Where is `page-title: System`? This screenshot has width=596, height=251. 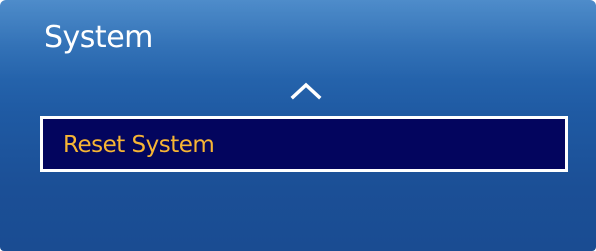
page-title: System is located at coordinates (98, 37).